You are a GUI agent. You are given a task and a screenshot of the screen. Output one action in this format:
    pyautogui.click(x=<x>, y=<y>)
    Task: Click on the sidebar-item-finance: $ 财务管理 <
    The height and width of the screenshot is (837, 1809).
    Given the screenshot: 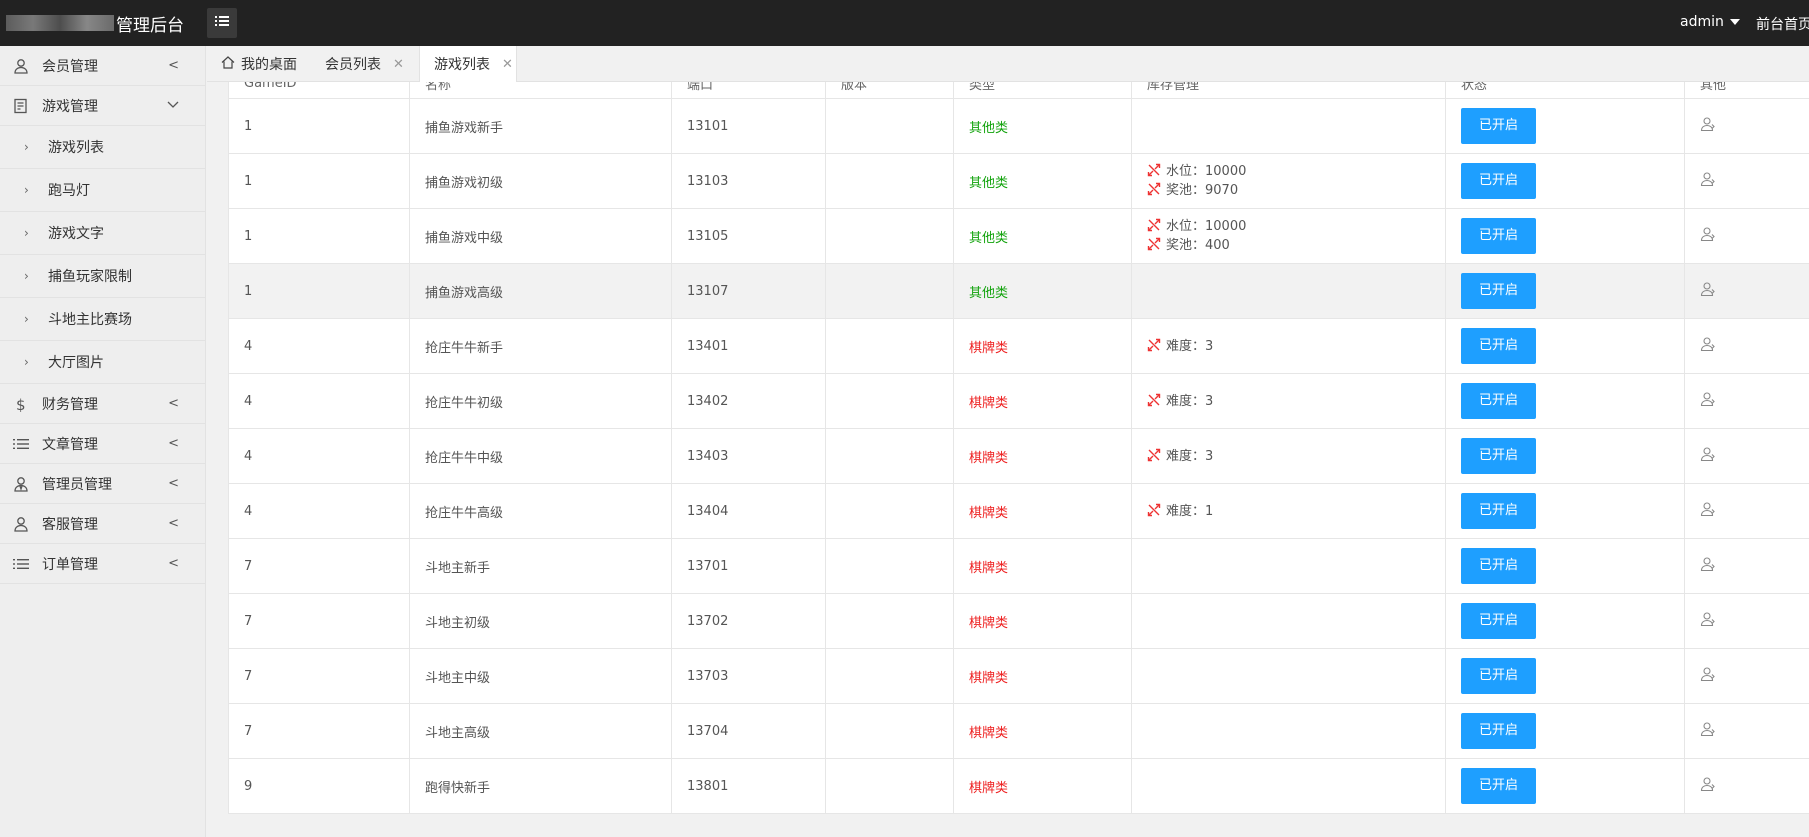 What is the action you would take?
    pyautogui.click(x=102, y=404)
    